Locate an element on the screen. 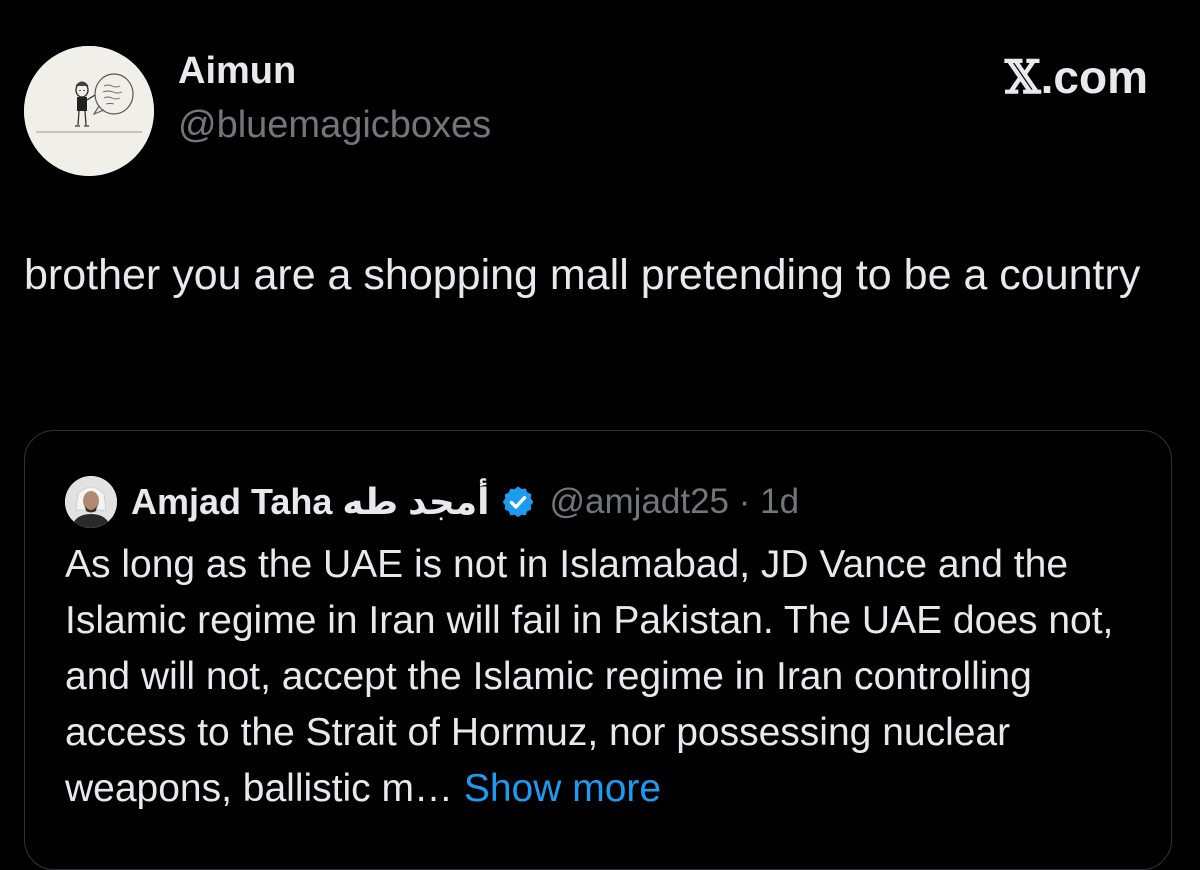  quoted-tweet-header: Amjad Taha أمجد طه @amjadt25 · 1d is located at coordinates (432, 502).